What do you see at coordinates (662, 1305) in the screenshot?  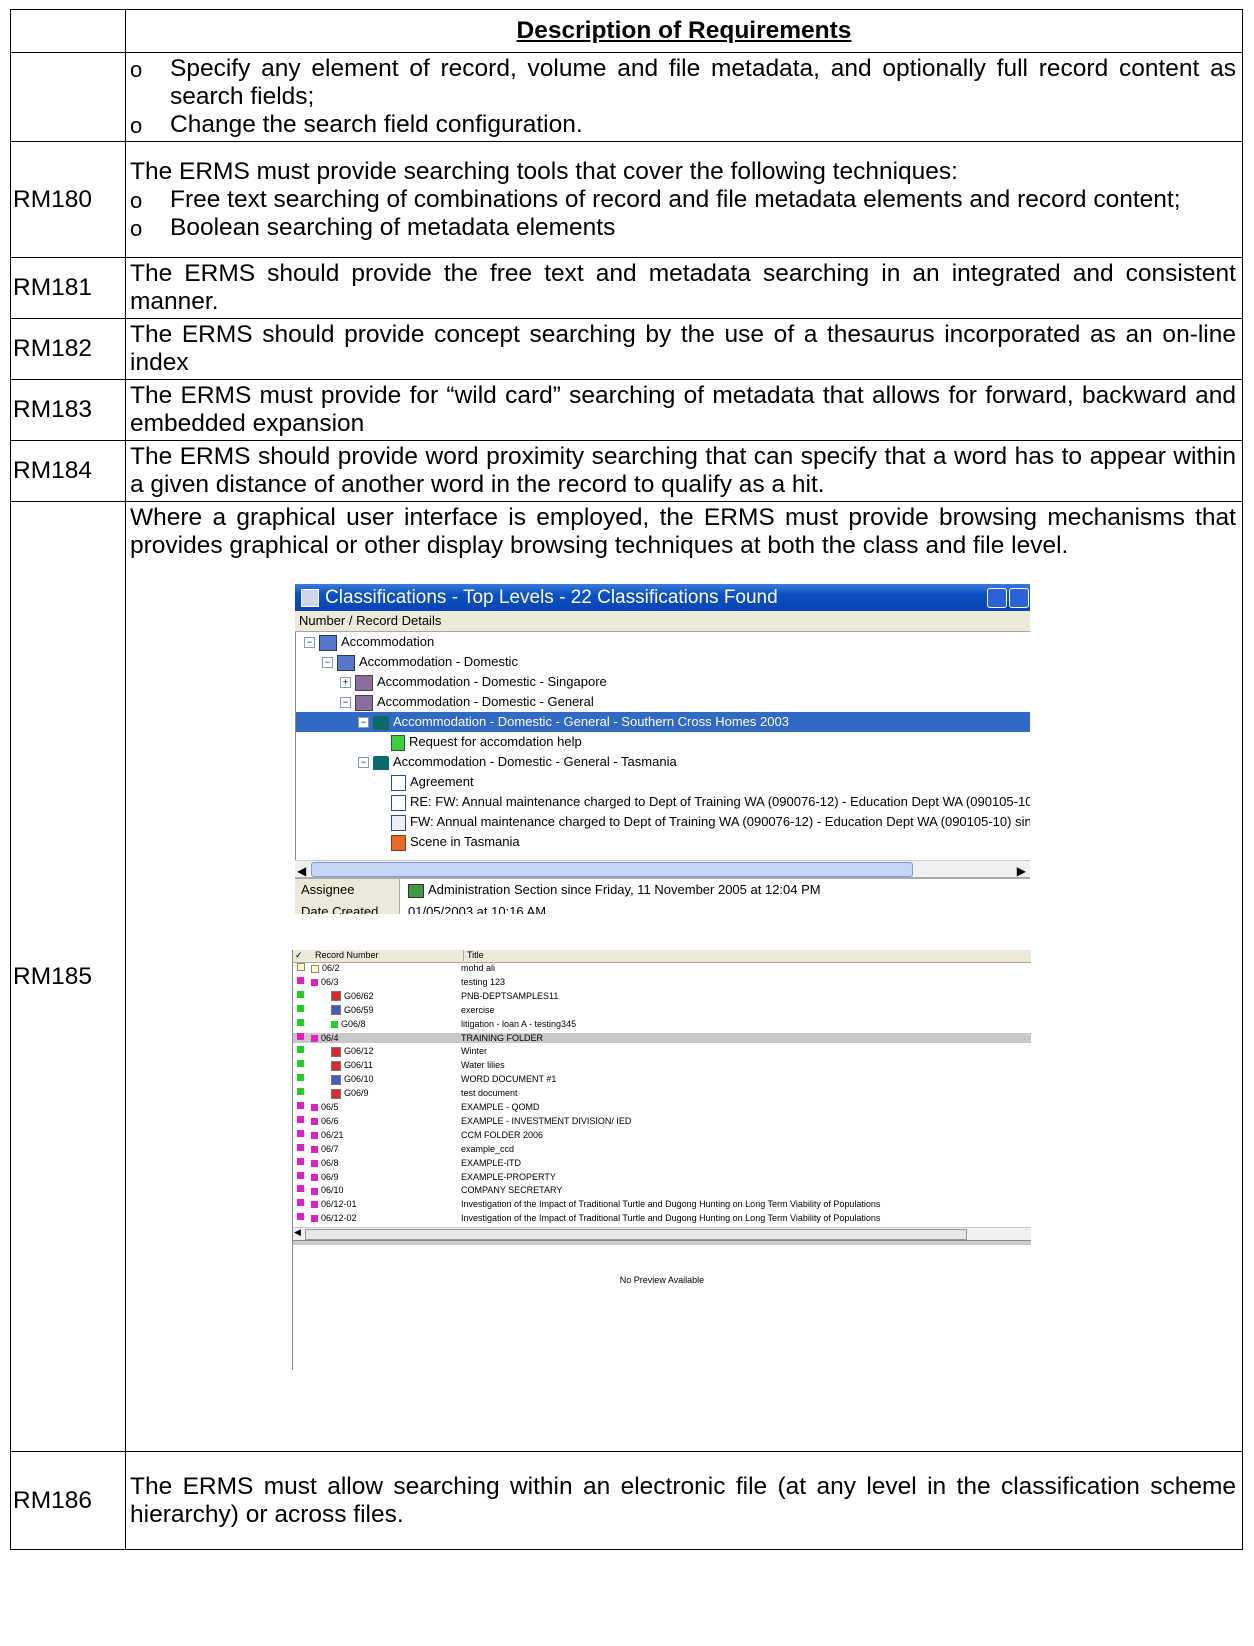 I see `preview-pane: No Preview Available` at bounding box center [662, 1305].